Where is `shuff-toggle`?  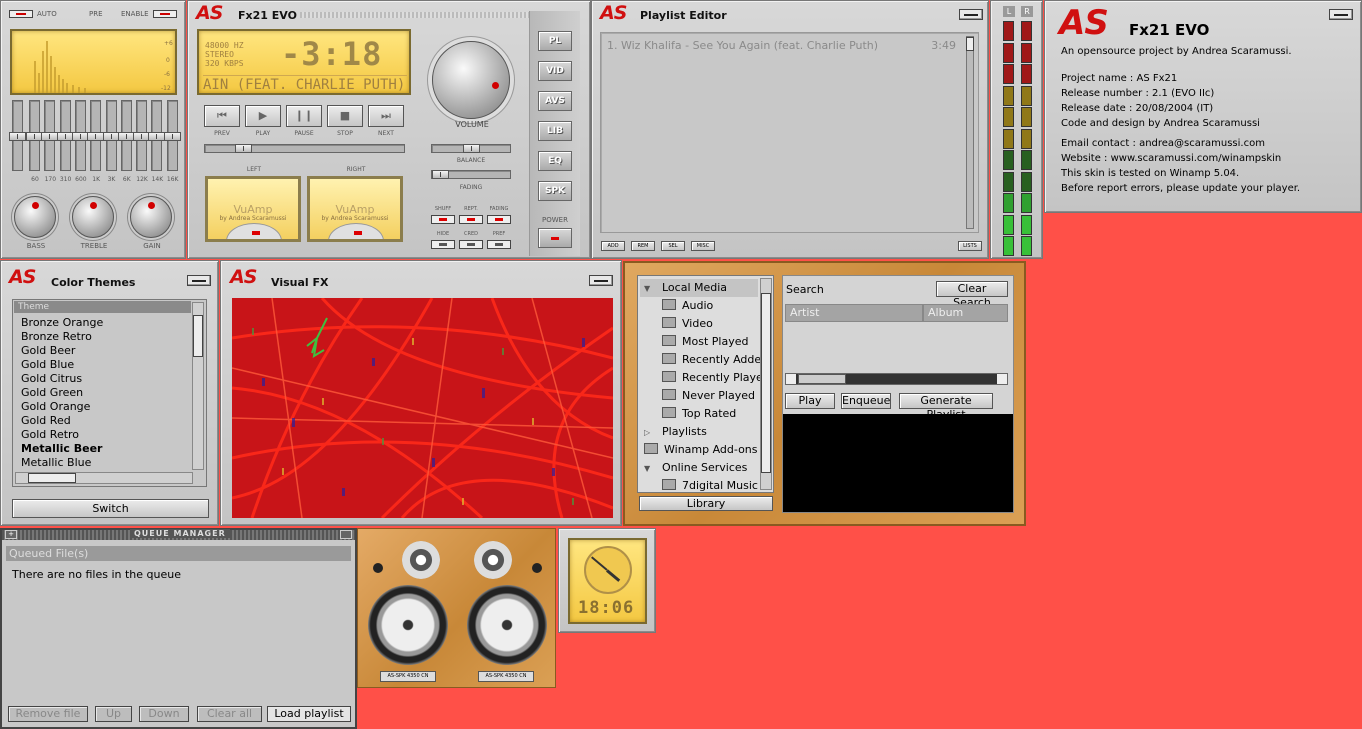 shuff-toggle is located at coordinates (443, 219).